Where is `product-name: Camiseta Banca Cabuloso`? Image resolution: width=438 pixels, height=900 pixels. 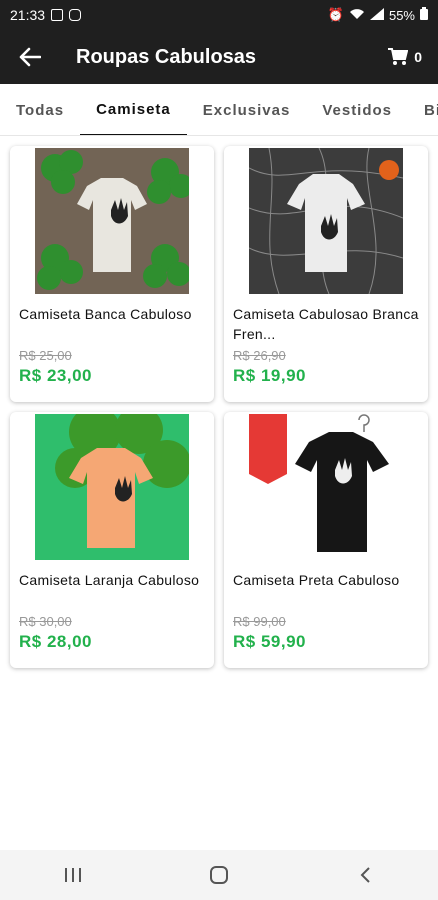 product-name: Camiseta Banca Cabuloso is located at coordinates (105, 314).